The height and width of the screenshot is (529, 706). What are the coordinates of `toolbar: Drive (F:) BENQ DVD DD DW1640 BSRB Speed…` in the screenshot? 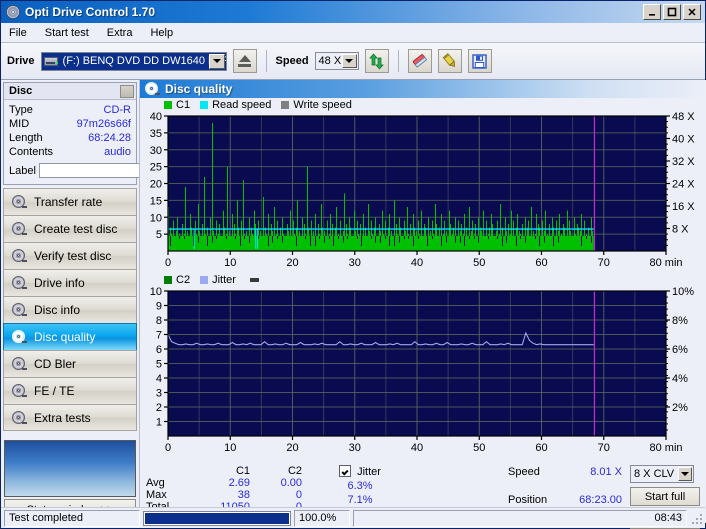 It's located at (353, 61).